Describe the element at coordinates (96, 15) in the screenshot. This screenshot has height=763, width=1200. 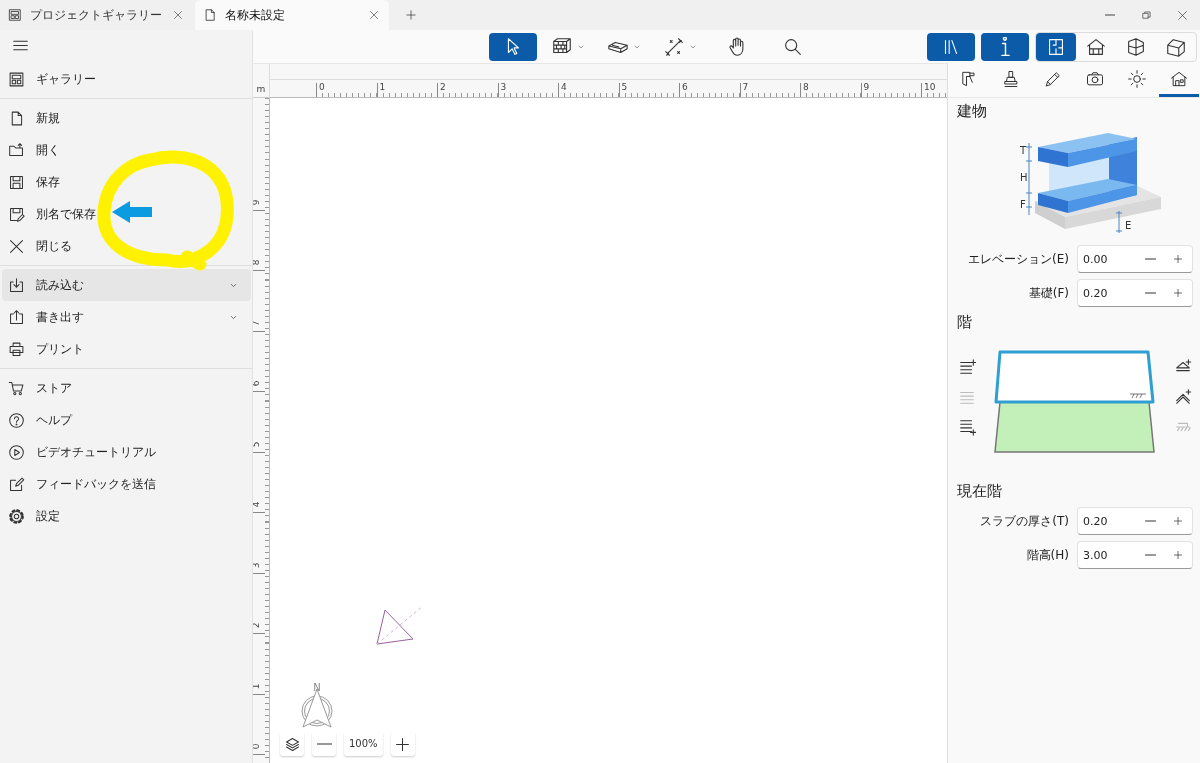
I see `tab: プロジェクトギャラリー` at that location.